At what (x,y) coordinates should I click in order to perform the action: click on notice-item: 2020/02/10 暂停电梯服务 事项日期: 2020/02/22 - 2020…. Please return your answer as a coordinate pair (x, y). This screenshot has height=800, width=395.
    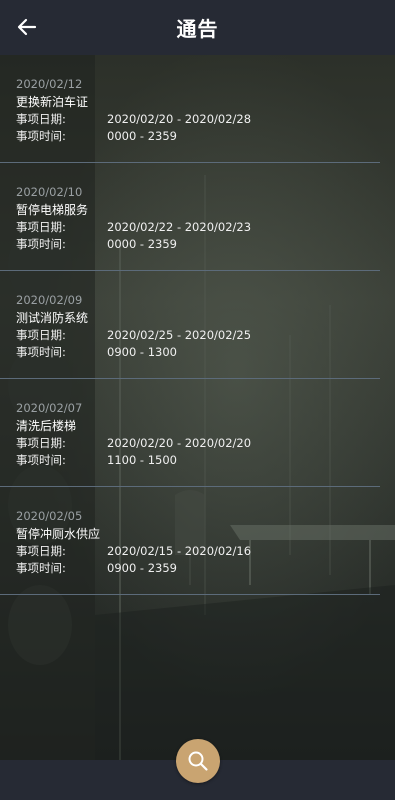
    Looking at the image, I should click on (190, 217).